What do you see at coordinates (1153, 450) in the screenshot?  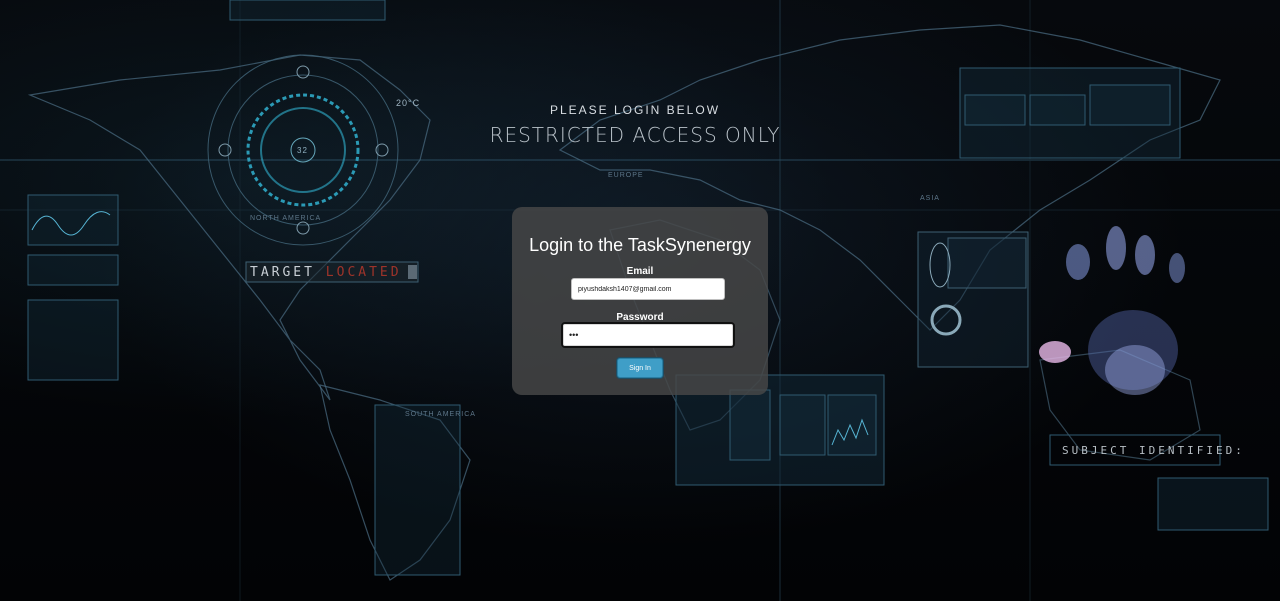 I see `subject-identified-label: SUBJECT IDENTIFIED:` at bounding box center [1153, 450].